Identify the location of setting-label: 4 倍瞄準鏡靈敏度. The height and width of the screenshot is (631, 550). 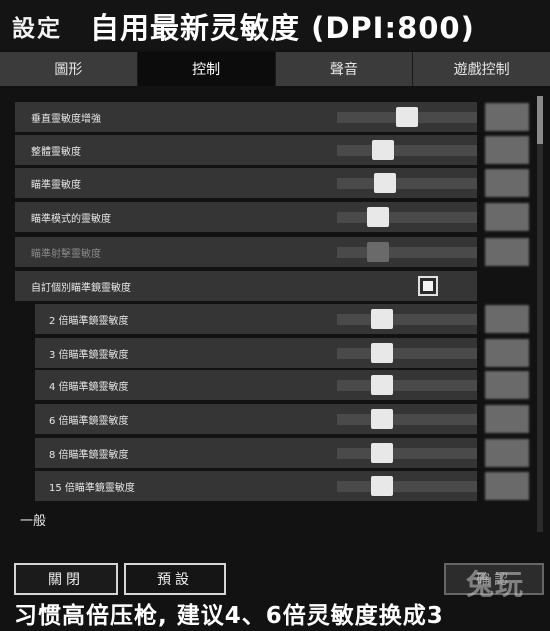
(89, 387).